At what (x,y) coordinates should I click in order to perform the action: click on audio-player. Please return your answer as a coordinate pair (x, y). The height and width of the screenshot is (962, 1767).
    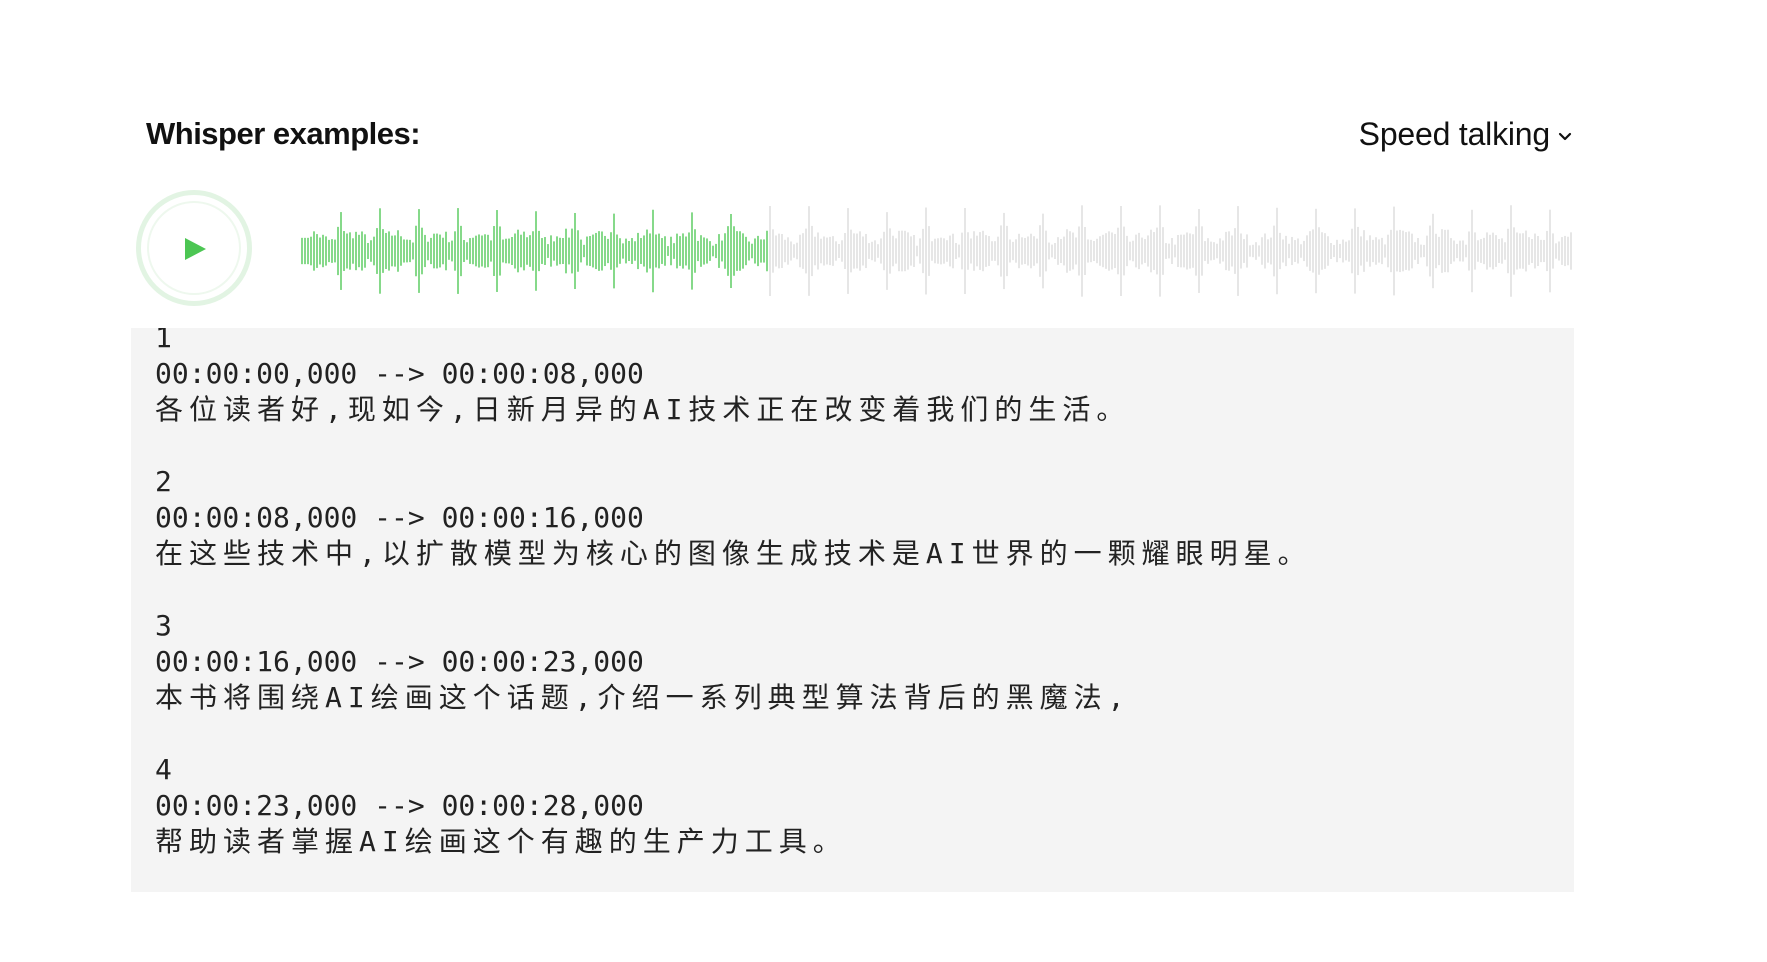
    Looking at the image, I should click on (855, 249).